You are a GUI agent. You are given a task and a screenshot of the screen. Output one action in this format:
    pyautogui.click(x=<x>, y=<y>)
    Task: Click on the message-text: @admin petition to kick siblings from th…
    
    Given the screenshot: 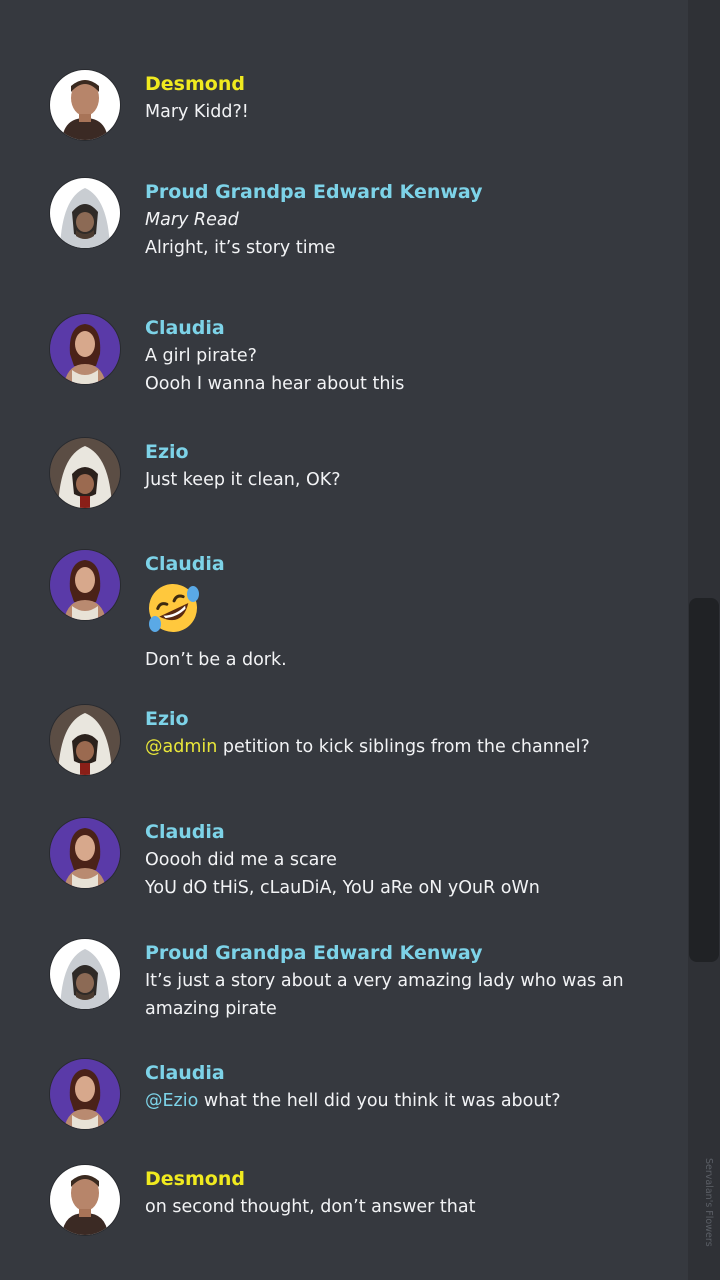 What is the action you would take?
    pyautogui.click(x=406, y=747)
    